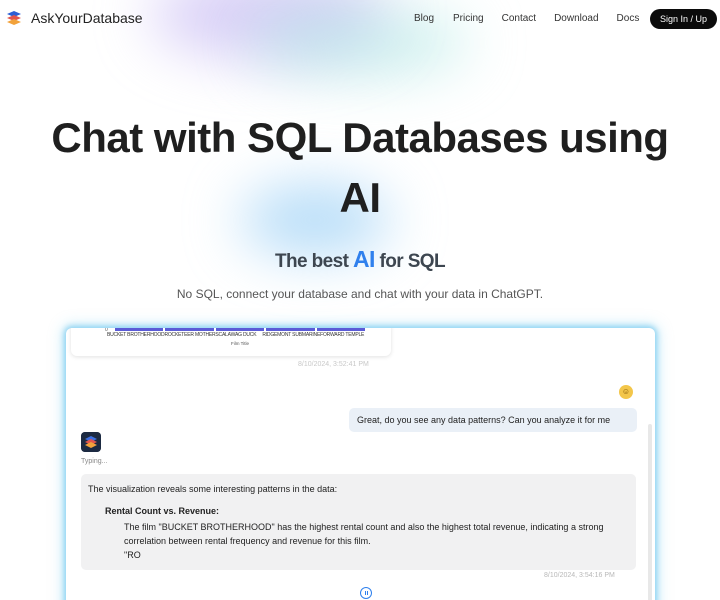  Describe the element at coordinates (410, 261) in the screenshot. I see `tagline-suffix: for SQL` at that location.